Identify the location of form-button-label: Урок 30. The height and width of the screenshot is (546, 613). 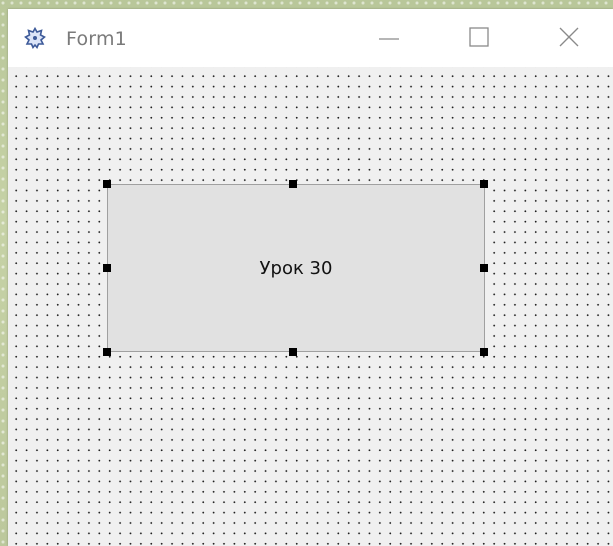
(296, 268).